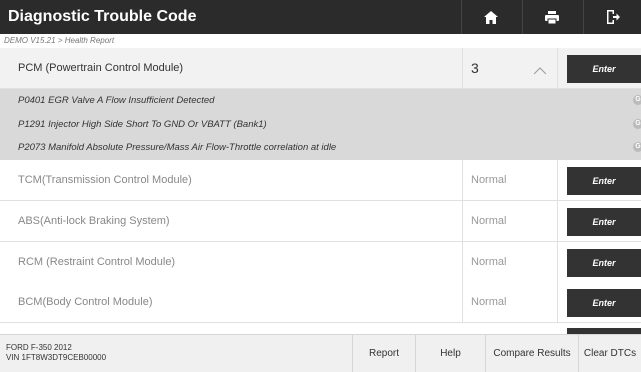 This screenshot has height=372, width=641. Describe the element at coordinates (540, 71) in the screenshot. I see `chevron-up-icon` at that location.